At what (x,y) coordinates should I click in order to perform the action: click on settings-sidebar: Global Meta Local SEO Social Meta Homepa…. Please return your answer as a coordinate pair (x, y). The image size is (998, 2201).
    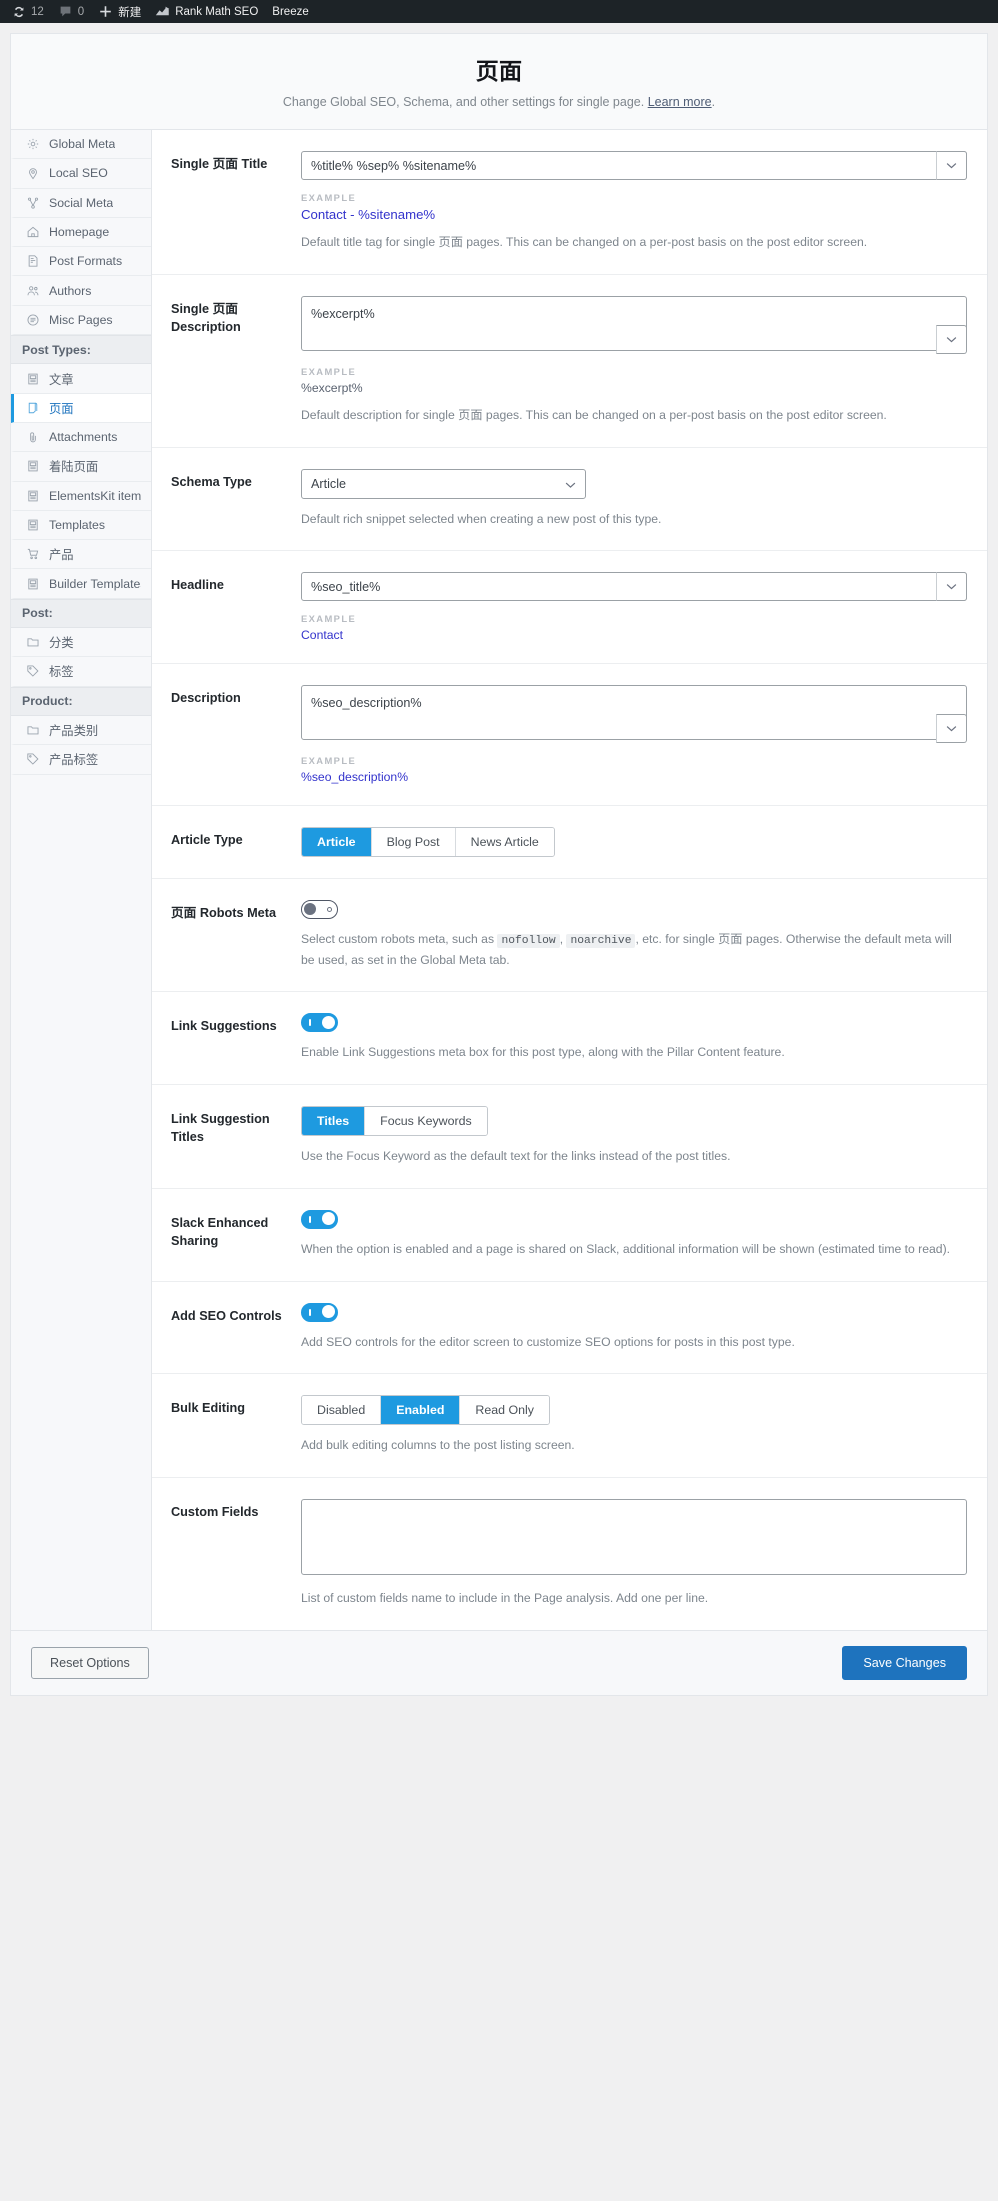
    Looking at the image, I should click on (81, 880).